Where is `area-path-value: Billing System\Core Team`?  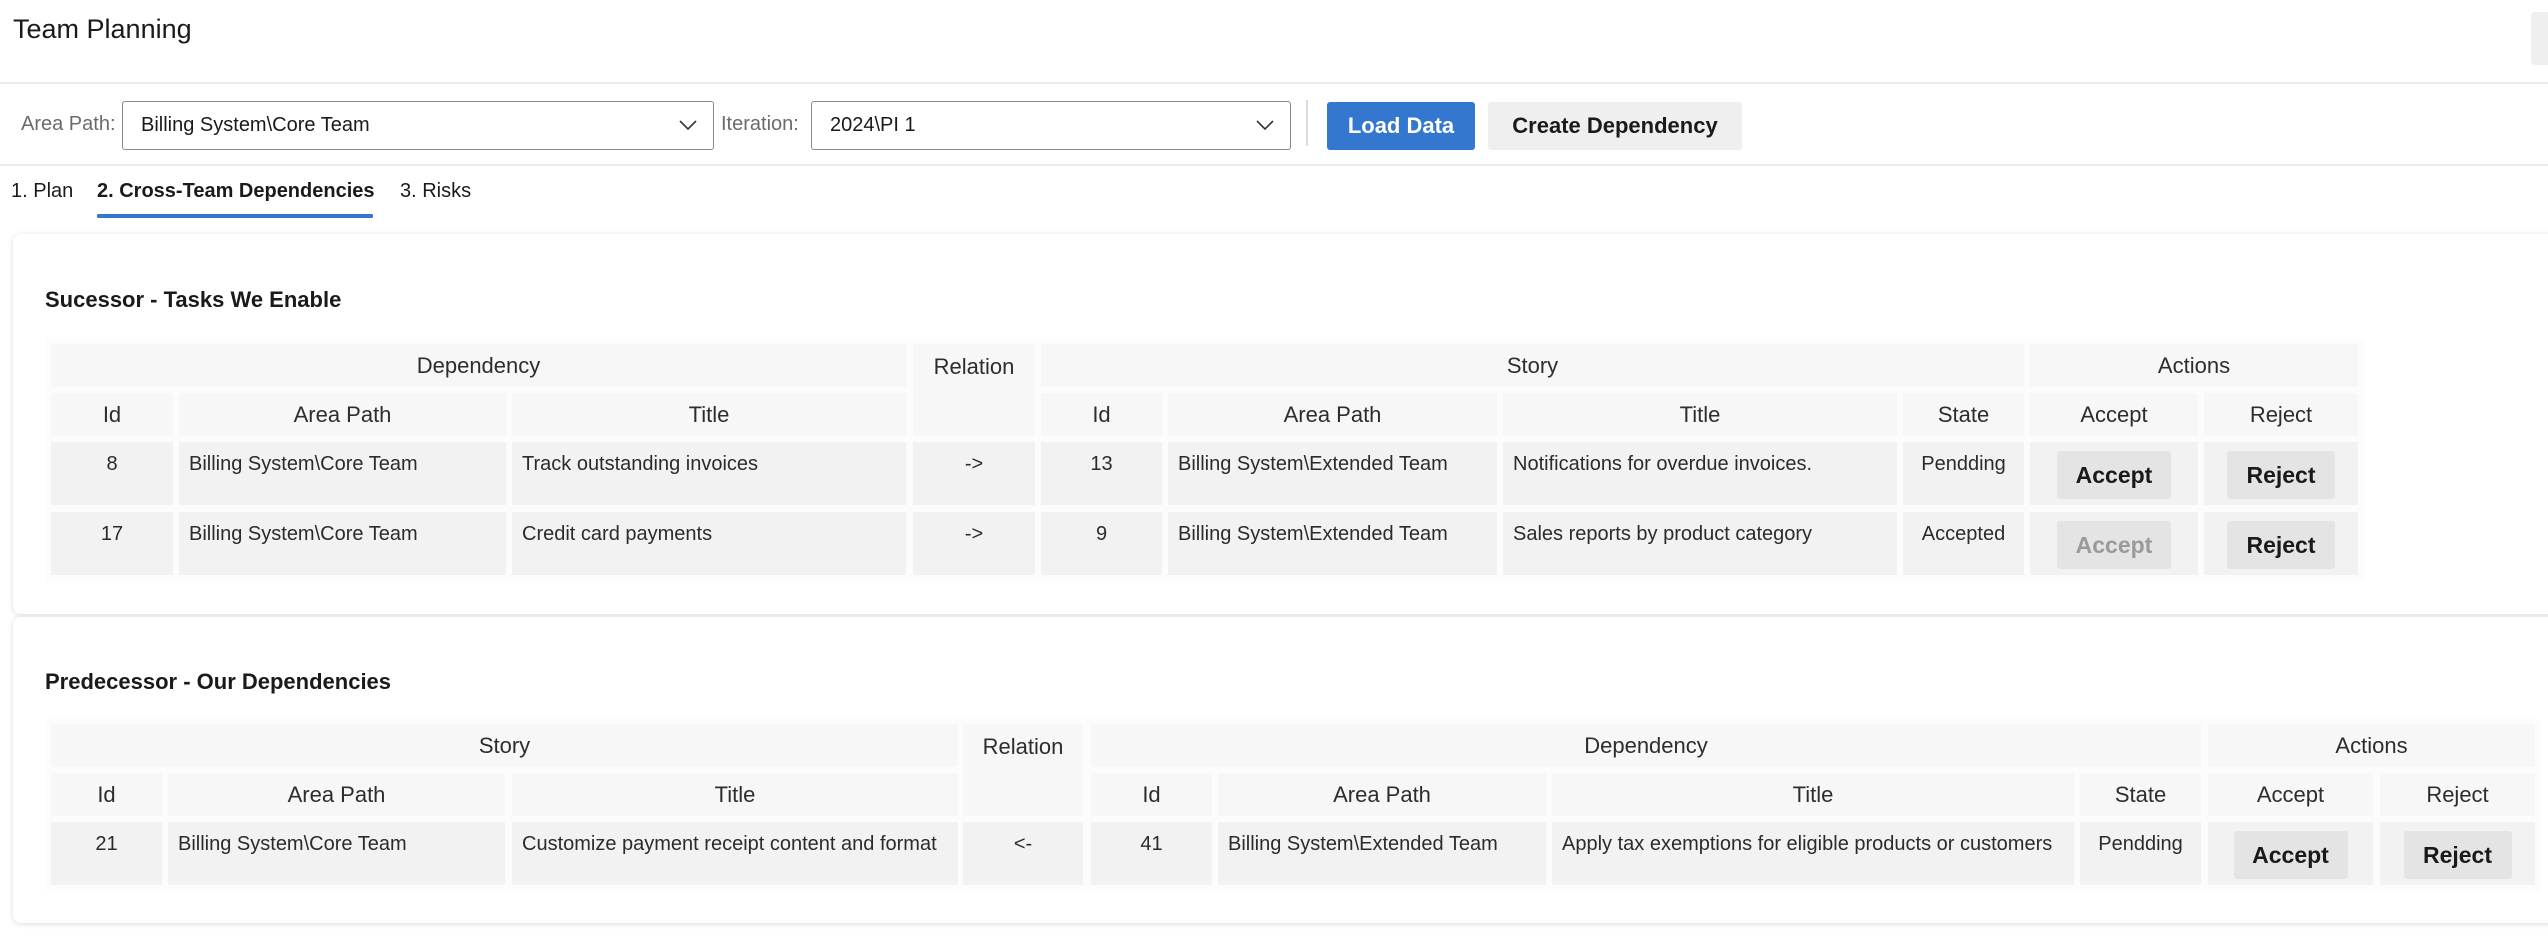
area-path-value: Billing System\Core Team is located at coordinates (255, 125).